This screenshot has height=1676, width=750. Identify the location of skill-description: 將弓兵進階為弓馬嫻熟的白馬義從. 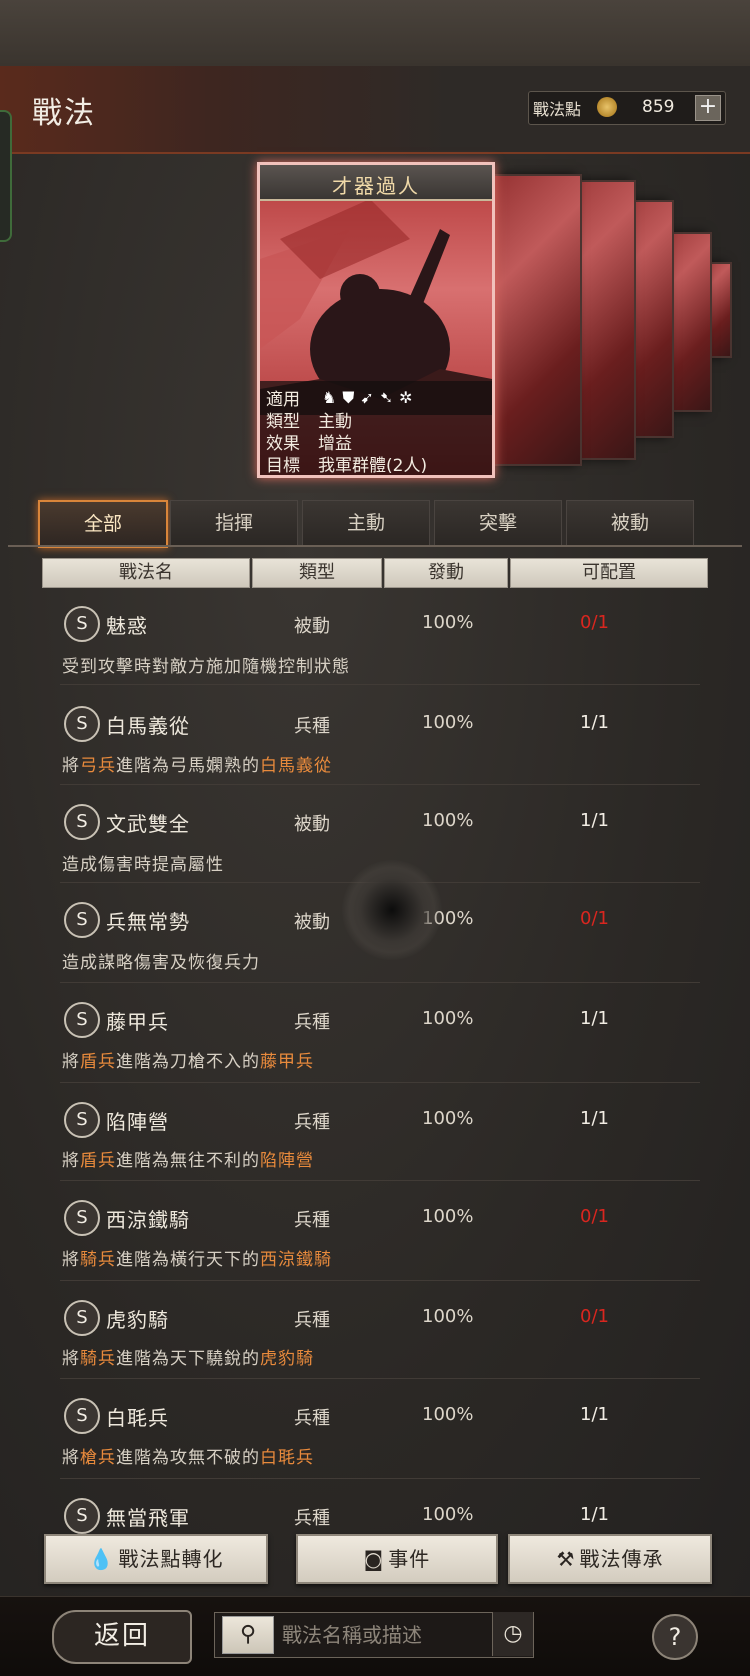
(197, 766).